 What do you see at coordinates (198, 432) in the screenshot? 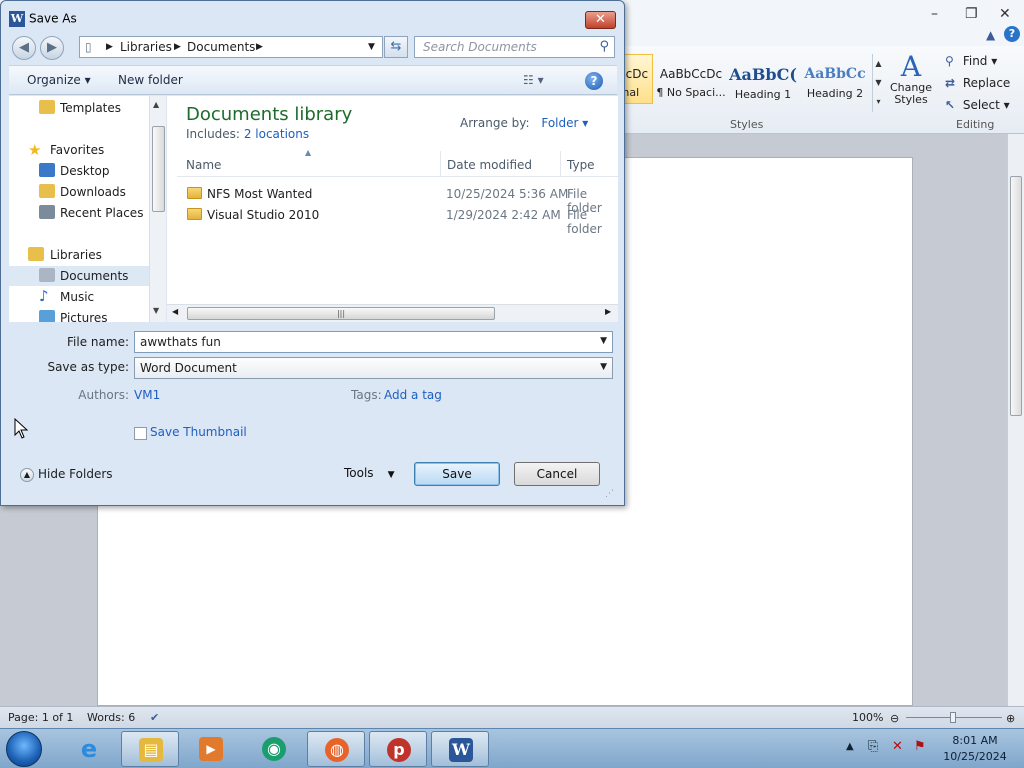
I see `save-thumbnail-label: Save Thumbnail` at bounding box center [198, 432].